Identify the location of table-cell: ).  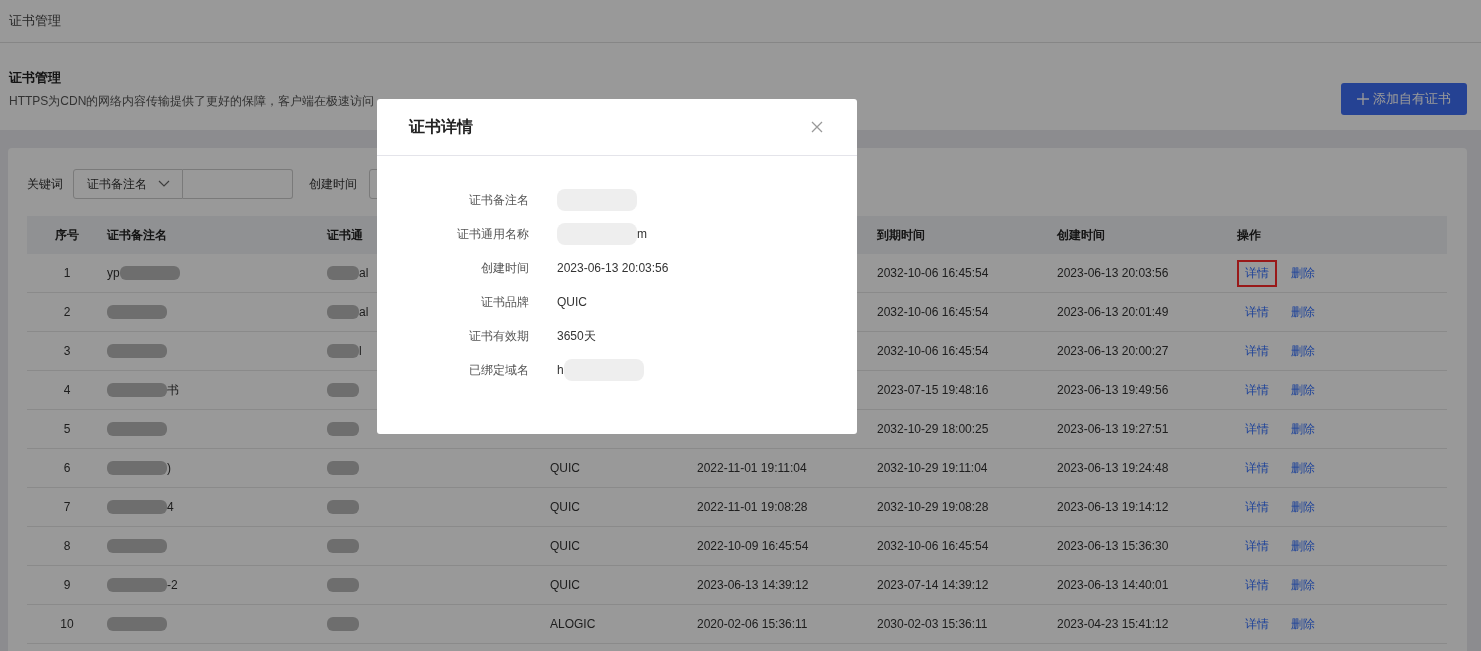
(169, 468).